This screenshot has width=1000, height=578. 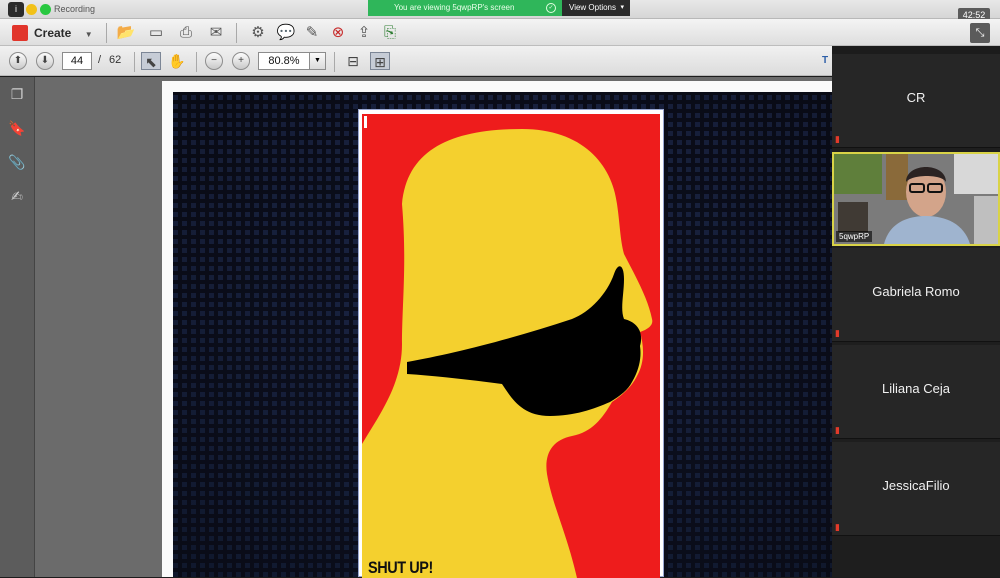 What do you see at coordinates (416, 61) in the screenshot?
I see `navigation-toolbar: ⬆ ⬇ 44 / 62 ⬉ ✋ − + 80.8% ▼ ⊟ ⊞ T` at bounding box center [416, 61].